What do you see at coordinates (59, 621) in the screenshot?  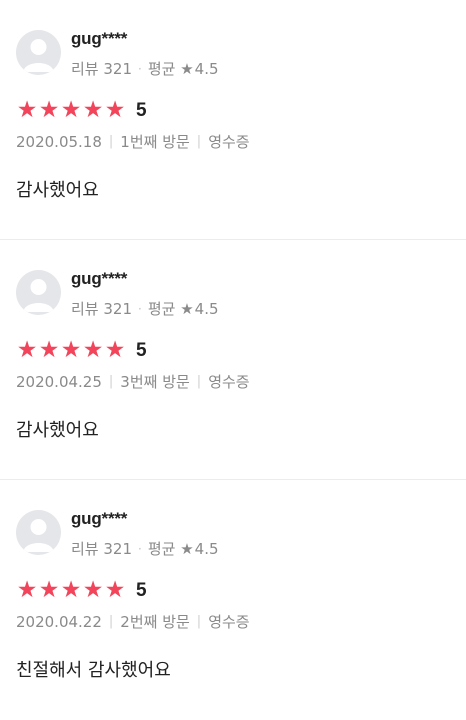 I see `review-date: 2020.04.22` at bounding box center [59, 621].